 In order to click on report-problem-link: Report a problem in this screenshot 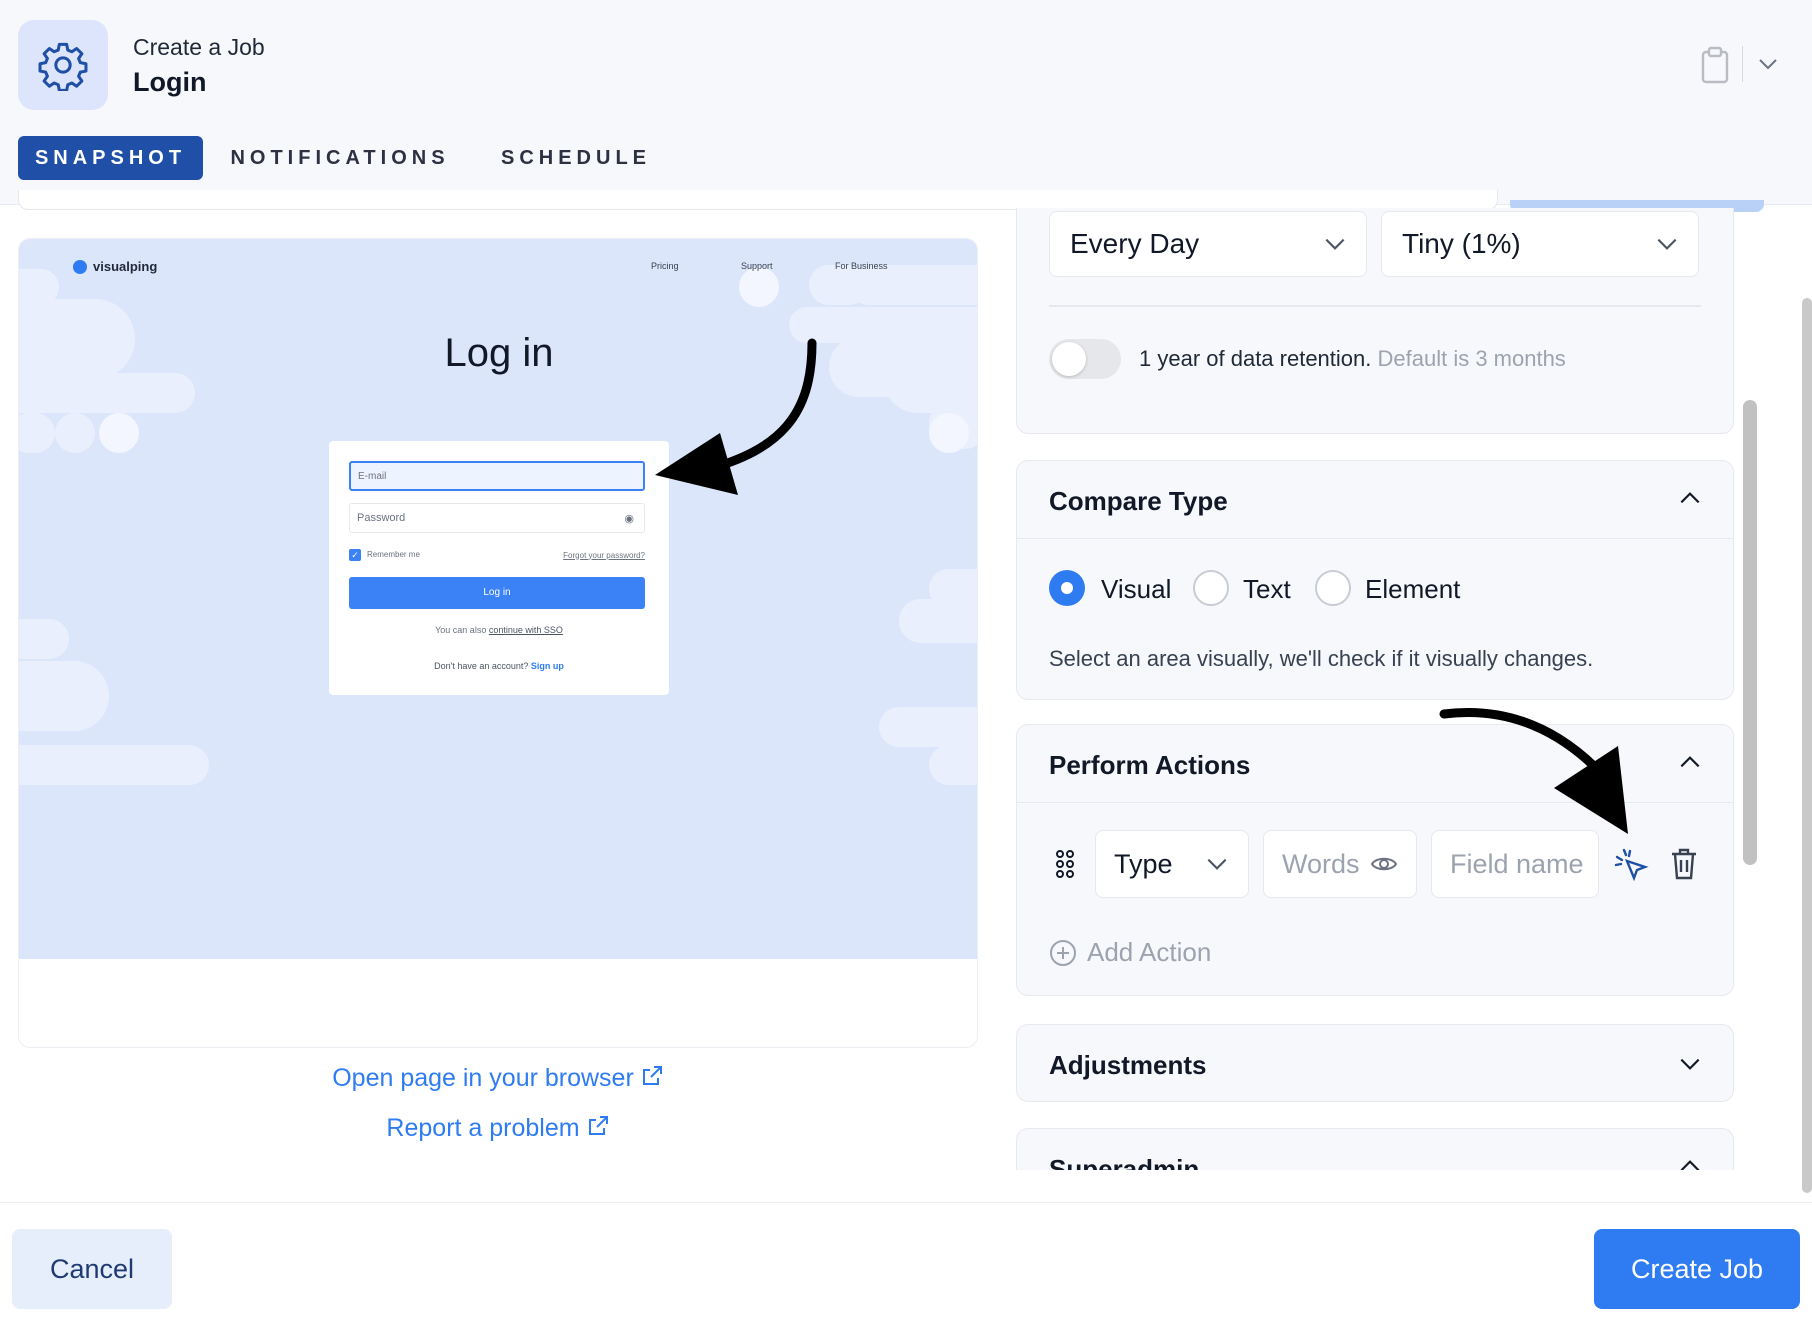, I will do `click(498, 1128)`.